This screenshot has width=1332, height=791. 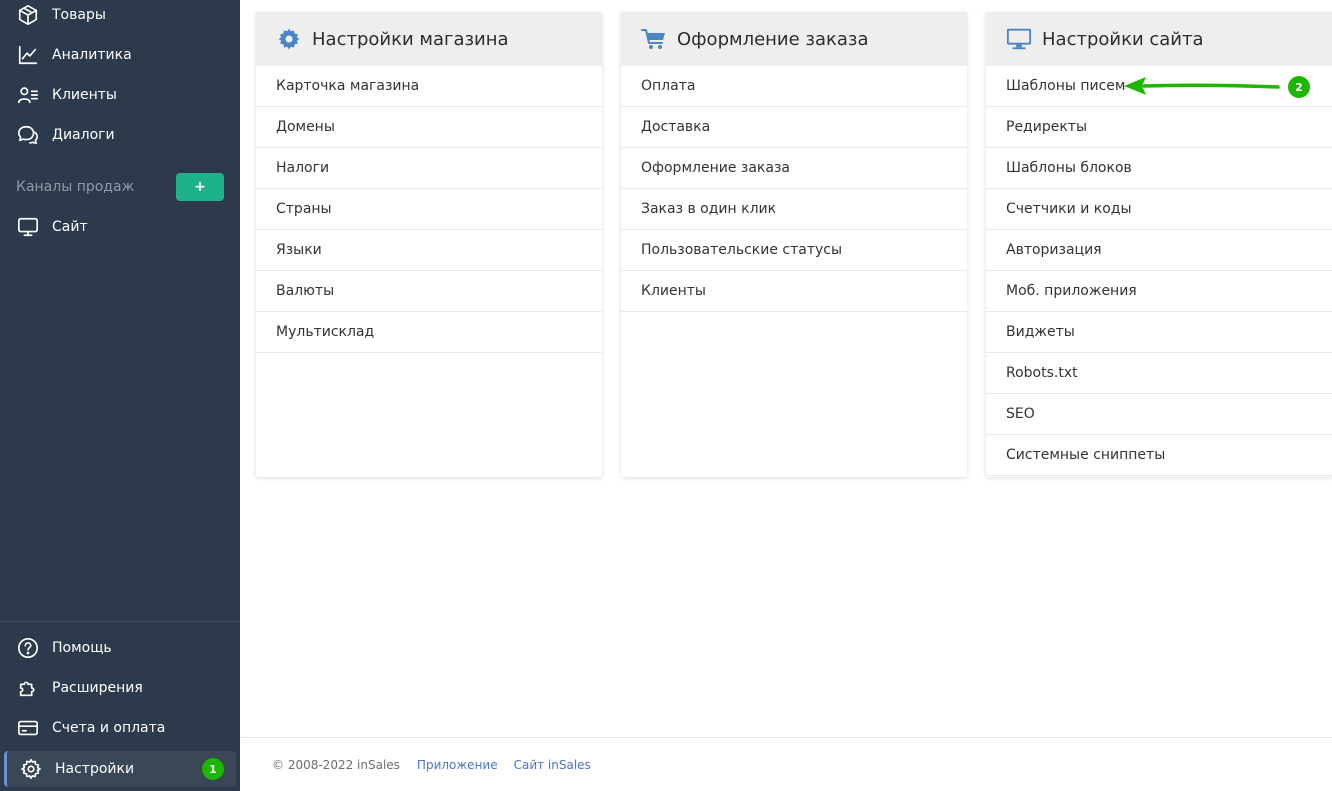 What do you see at coordinates (429, 332) in the screenshot?
I see `settings-link-multistock: Мультисклад` at bounding box center [429, 332].